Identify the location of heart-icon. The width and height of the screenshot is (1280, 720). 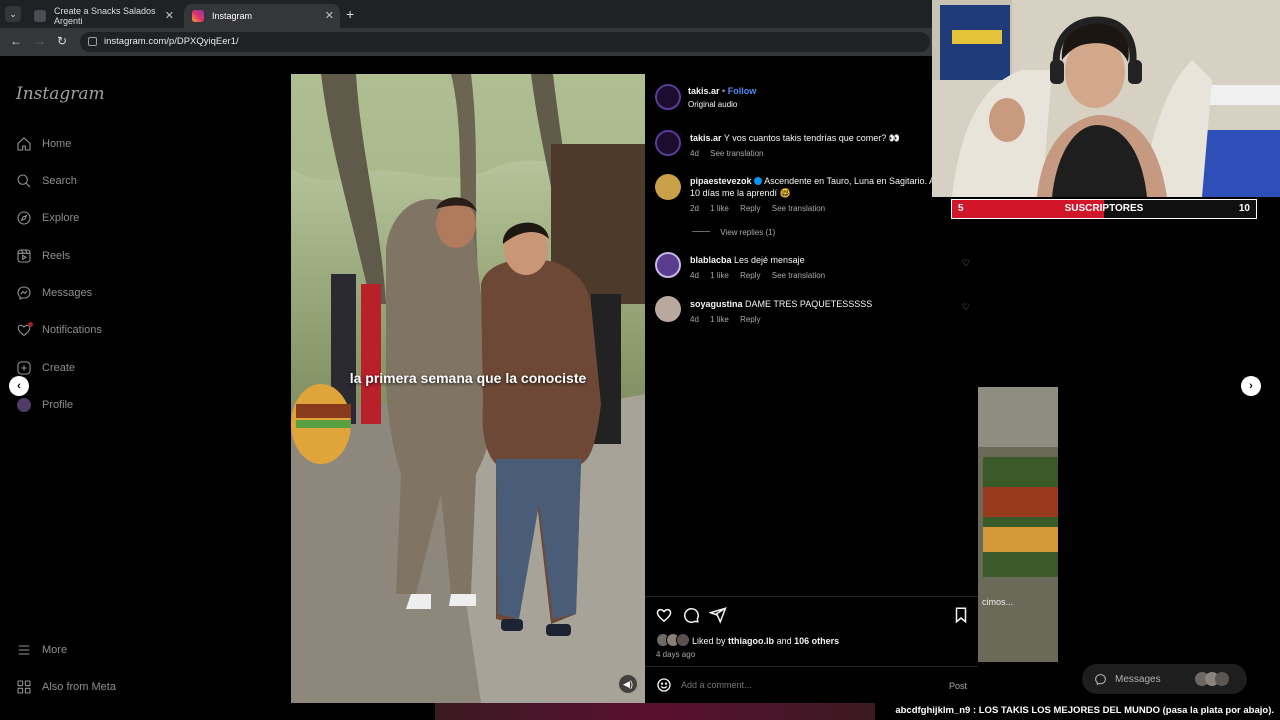
(24, 330).